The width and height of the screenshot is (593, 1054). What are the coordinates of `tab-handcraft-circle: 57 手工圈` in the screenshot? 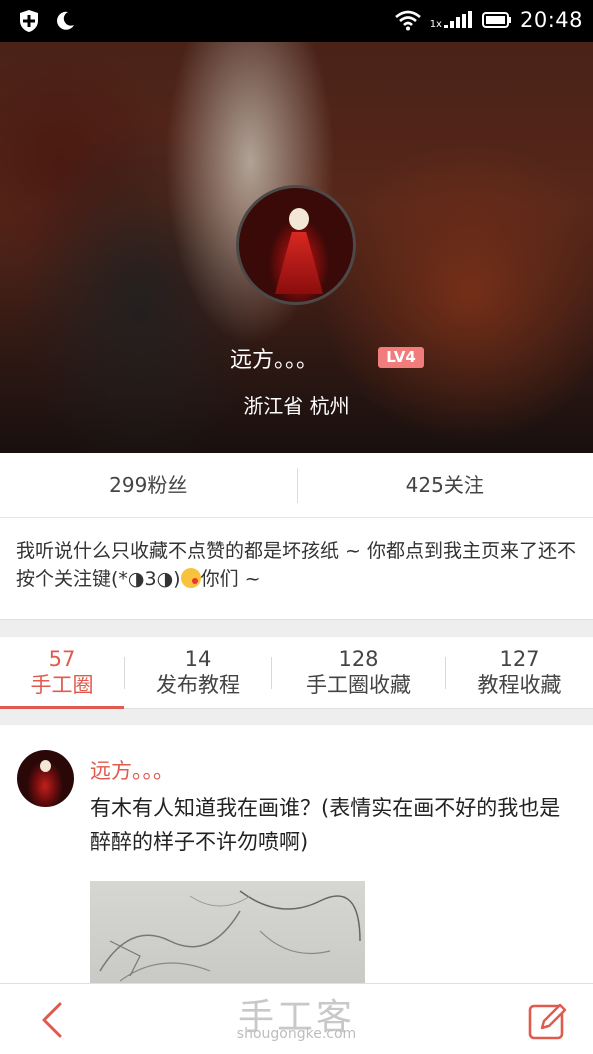 It's located at (62, 673).